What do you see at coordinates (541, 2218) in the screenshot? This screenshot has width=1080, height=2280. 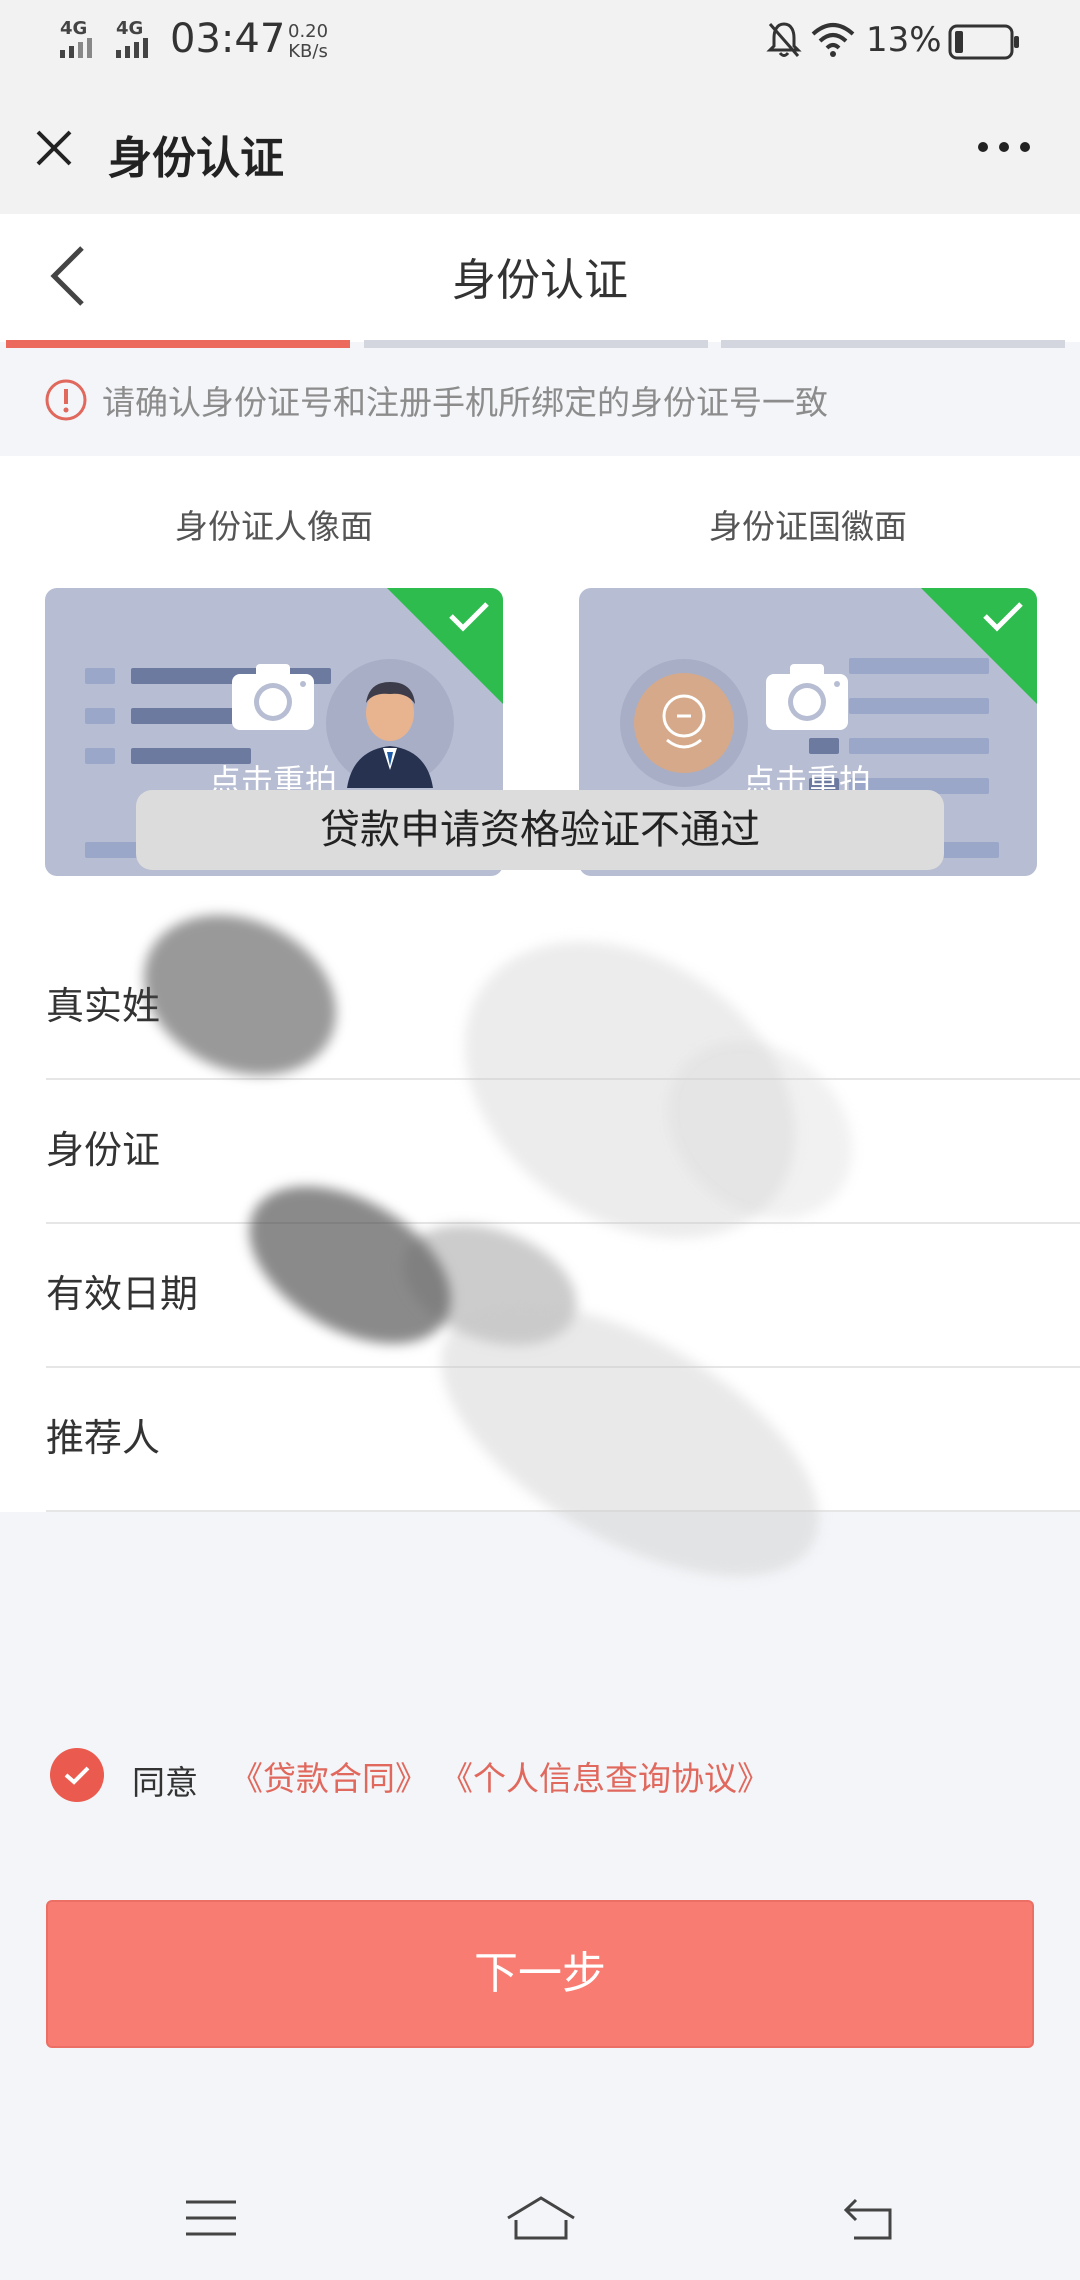 I see `home-icon` at bounding box center [541, 2218].